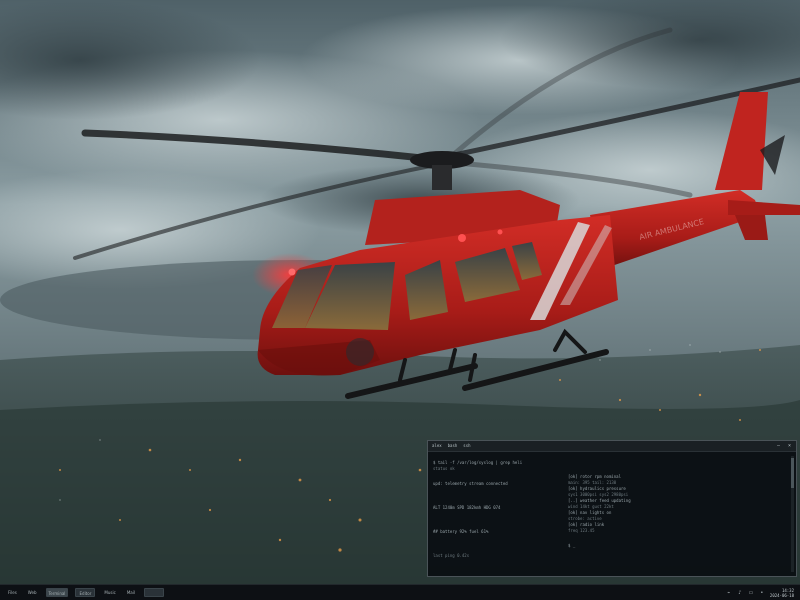  Describe the element at coordinates (778, 446) in the screenshot. I see `minimize-icon: –` at that location.